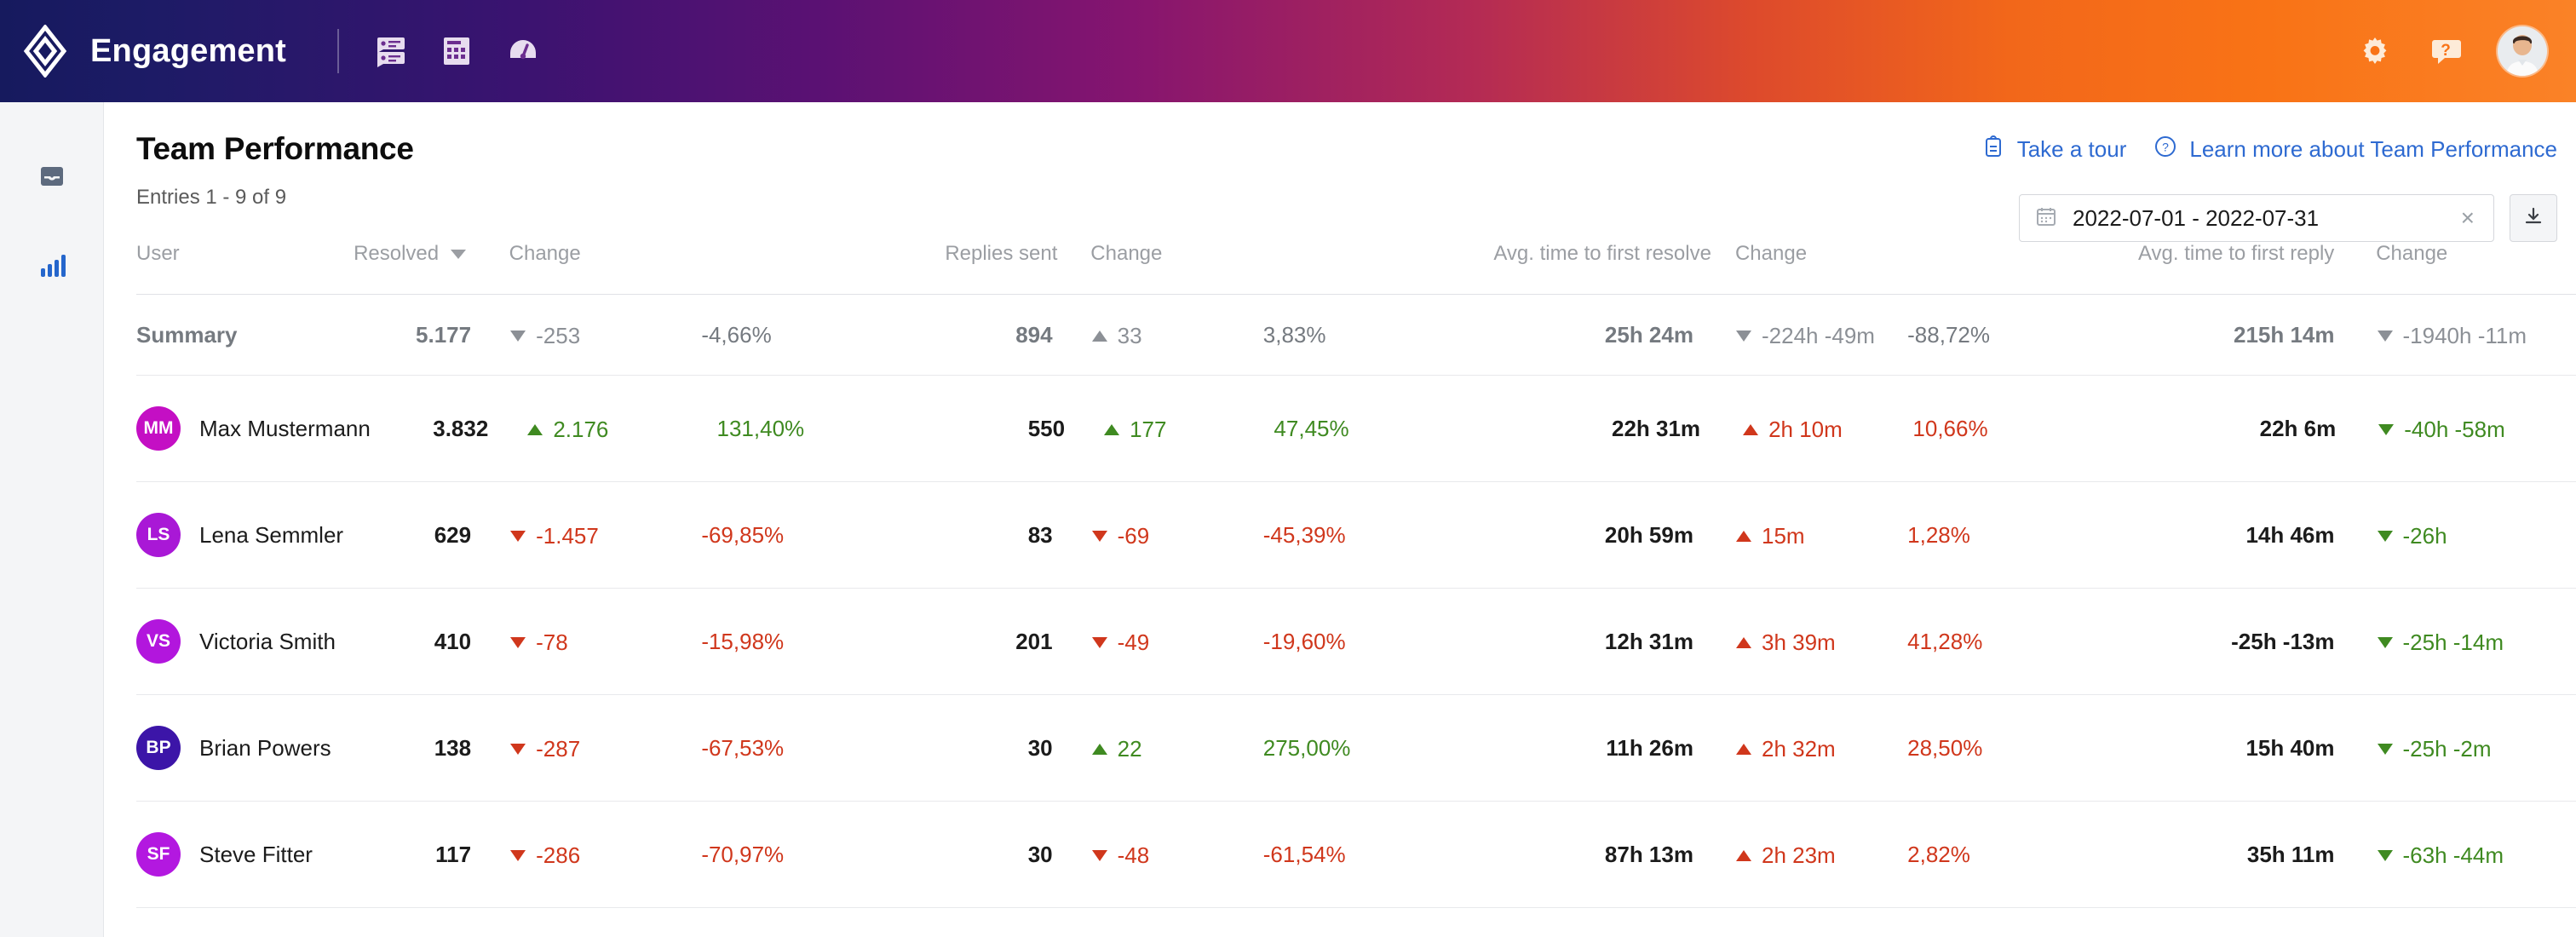 The width and height of the screenshot is (2576, 937). I want to click on resolved-change-pct: 131,40%, so click(761, 428).